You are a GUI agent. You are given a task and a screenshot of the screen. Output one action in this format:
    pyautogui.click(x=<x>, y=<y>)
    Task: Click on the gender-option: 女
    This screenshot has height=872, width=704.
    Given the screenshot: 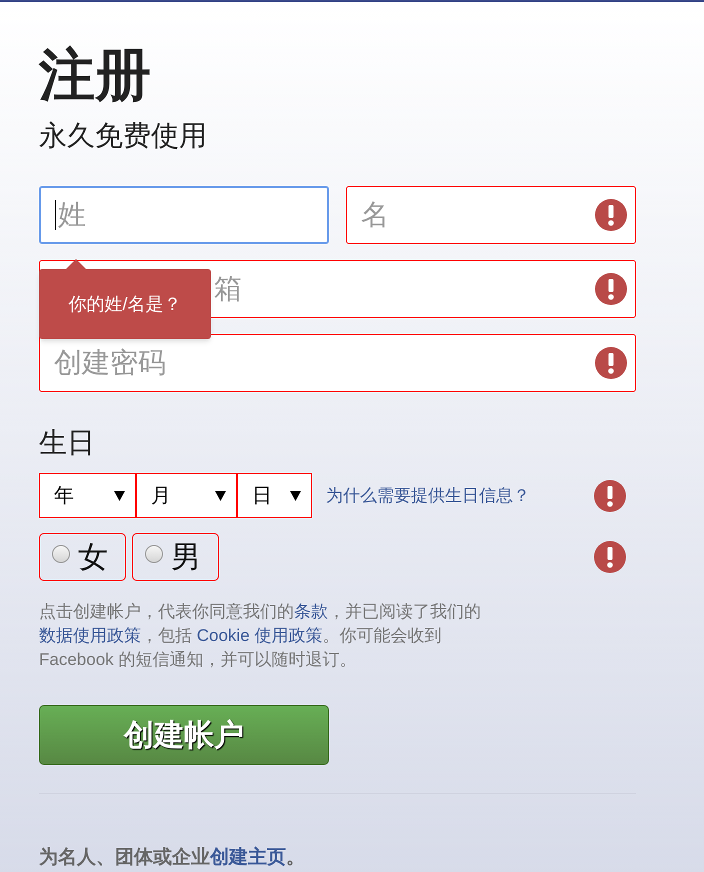 What is the action you would take?
    pyautogui.click(x=82, y=557)
    